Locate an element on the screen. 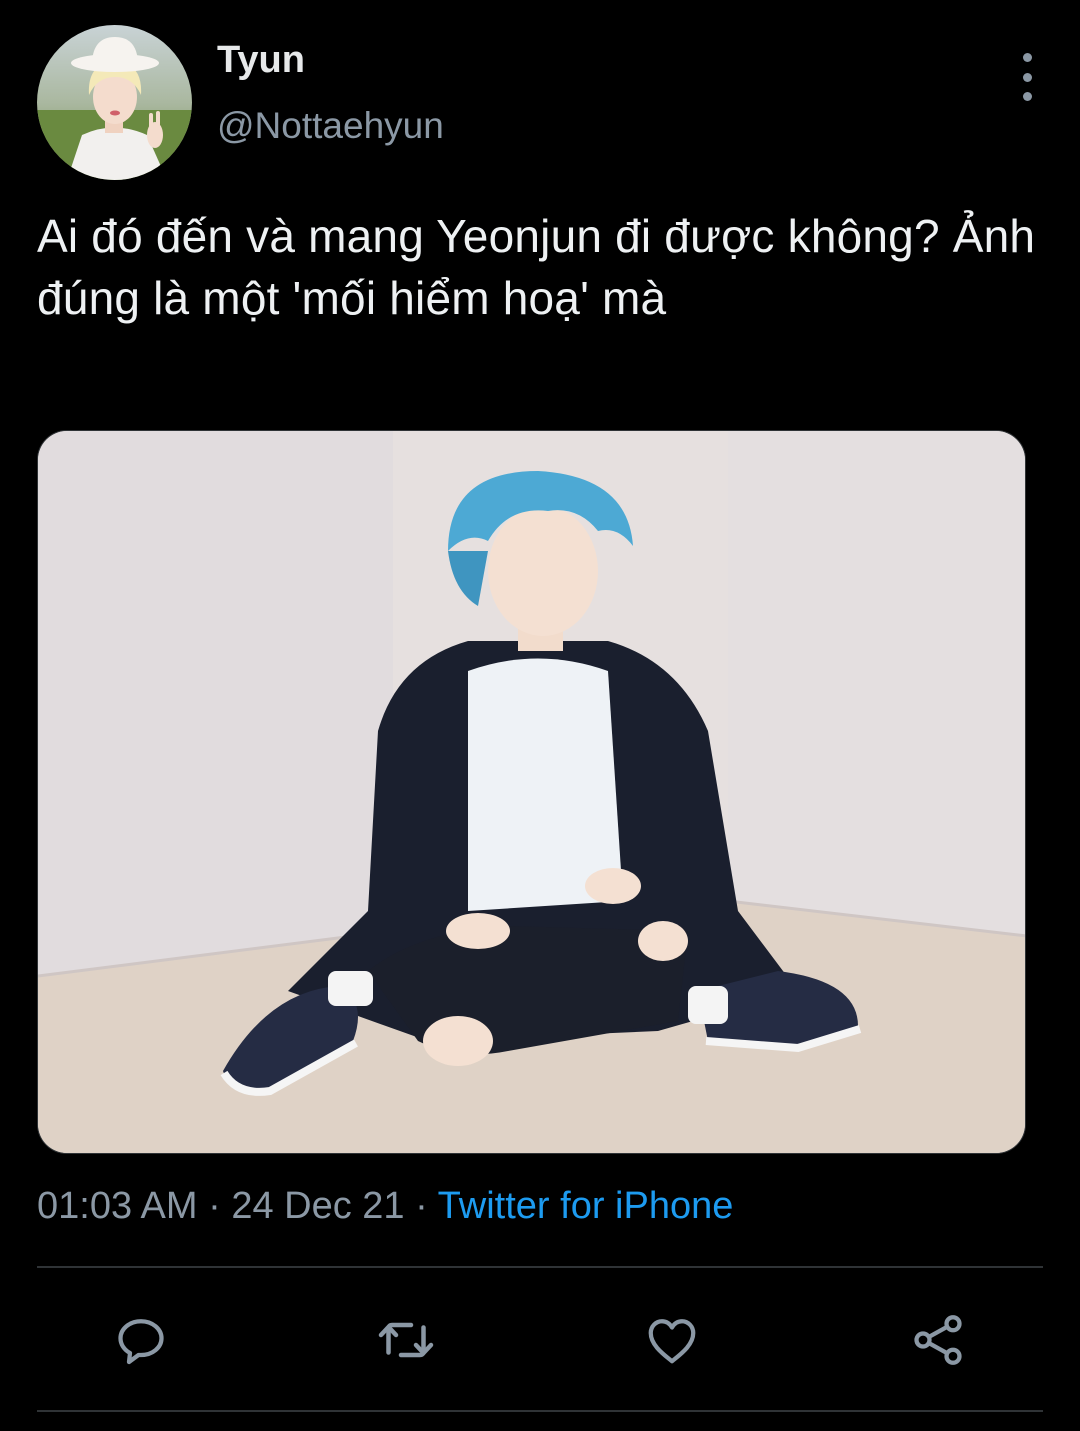 This screenshot has height=1431, width=1080. heart-icon is located at coordinates (672, 1341).